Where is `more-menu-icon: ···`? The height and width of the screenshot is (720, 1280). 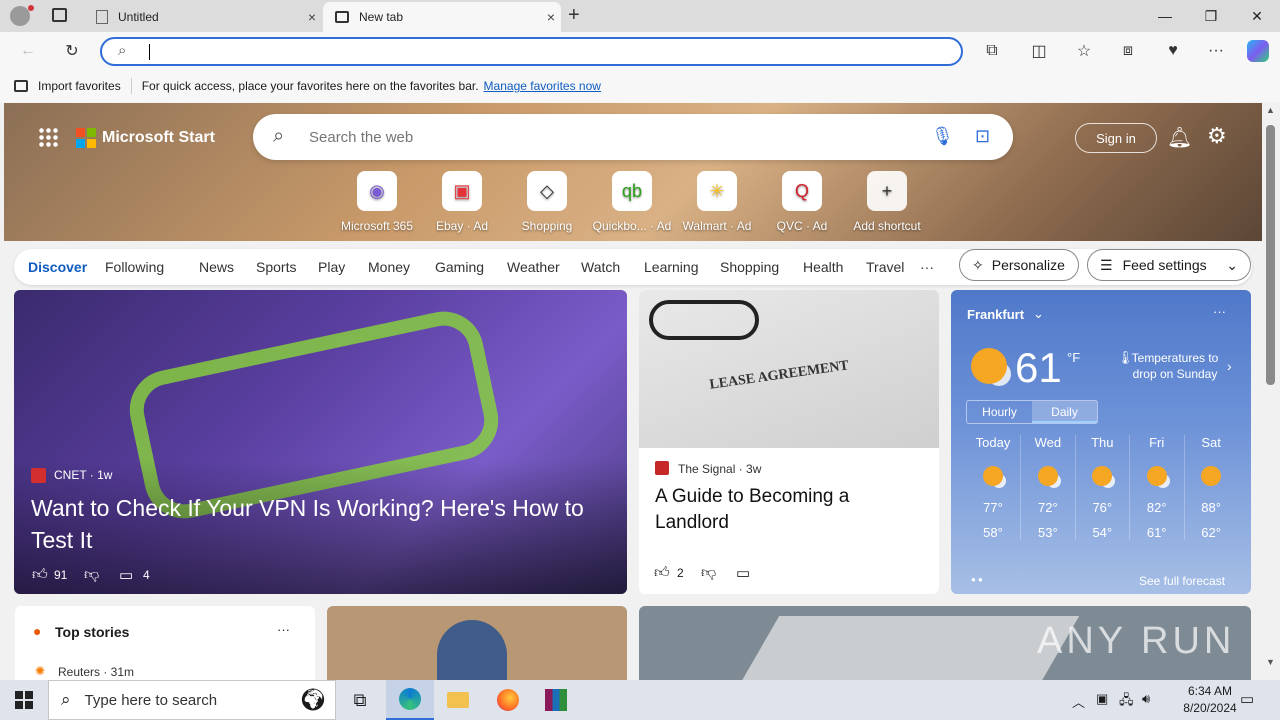
more-menu-icon: ··· is located at coordinates (1216, 51).